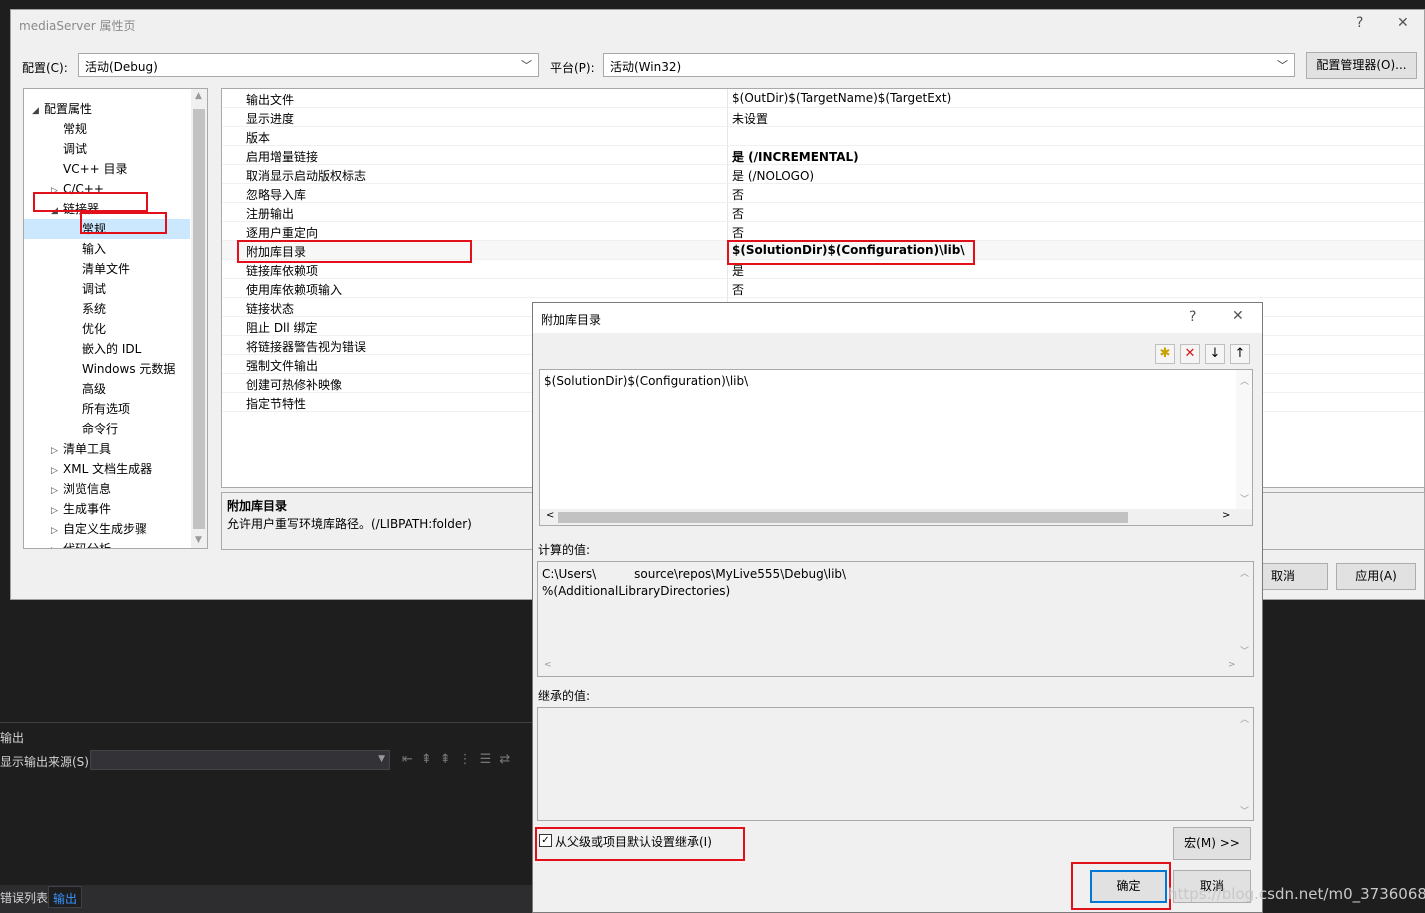 This screenshot has width=1425, height=913. What do you see at coordinates (94, 329) in the screenshot?
I see `tree-item-label: 优化` at bounding box center [94, 329].